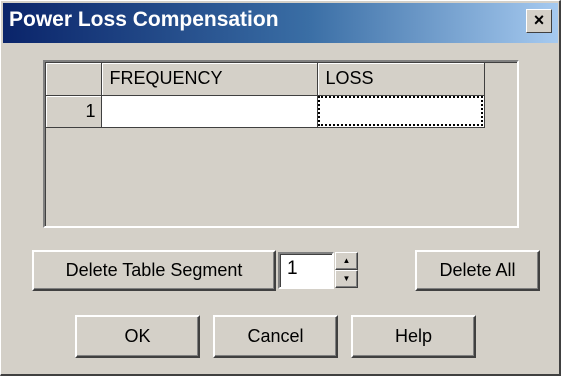 This screenshot has height=376, width=561. I want to click on spin-down-icon: ▼, so click(346, 278).